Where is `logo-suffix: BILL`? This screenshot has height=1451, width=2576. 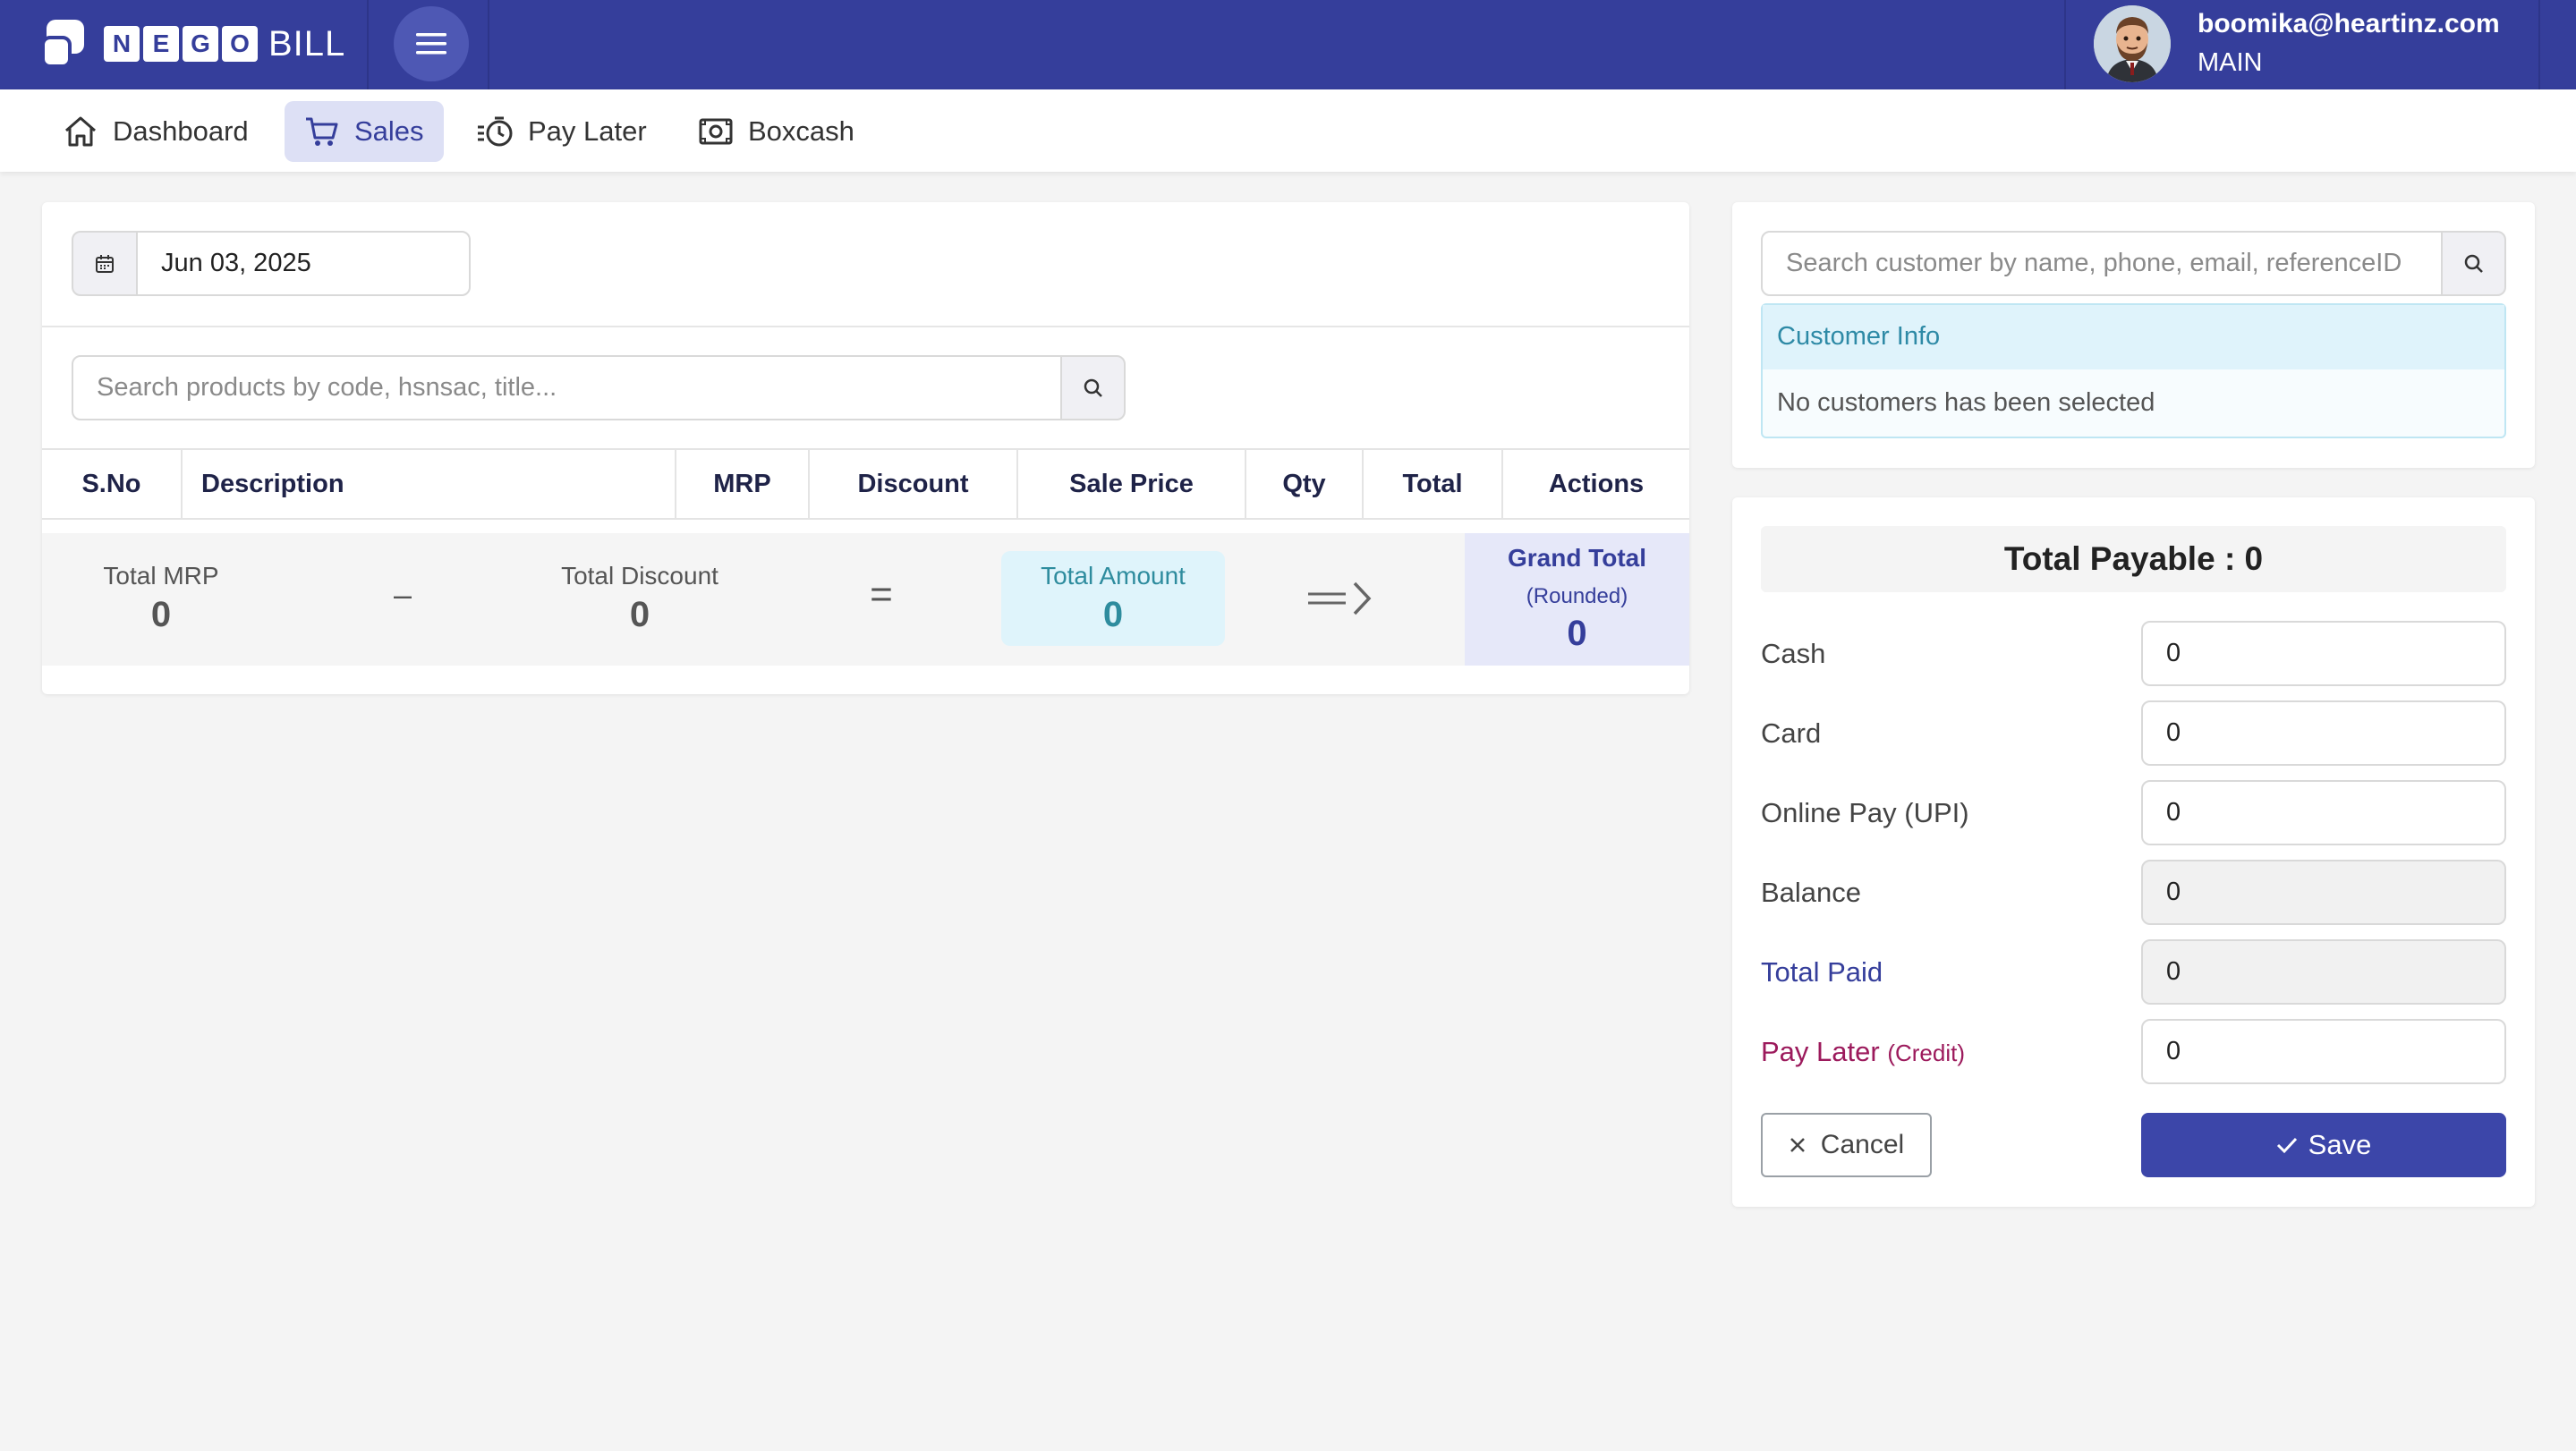 logo-suffix: BILL is located at coordinates (307, 43).